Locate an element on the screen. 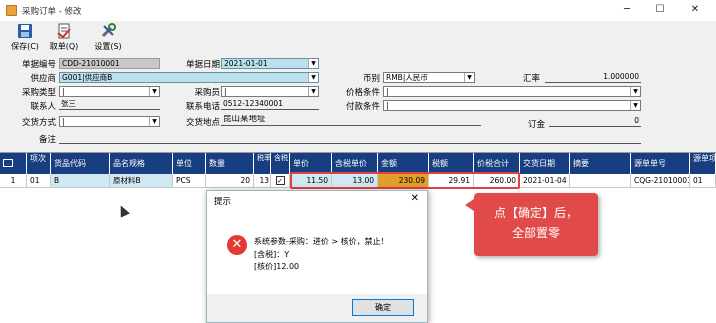  col-header-tax: 税额 is located at coordinates (451, 163).